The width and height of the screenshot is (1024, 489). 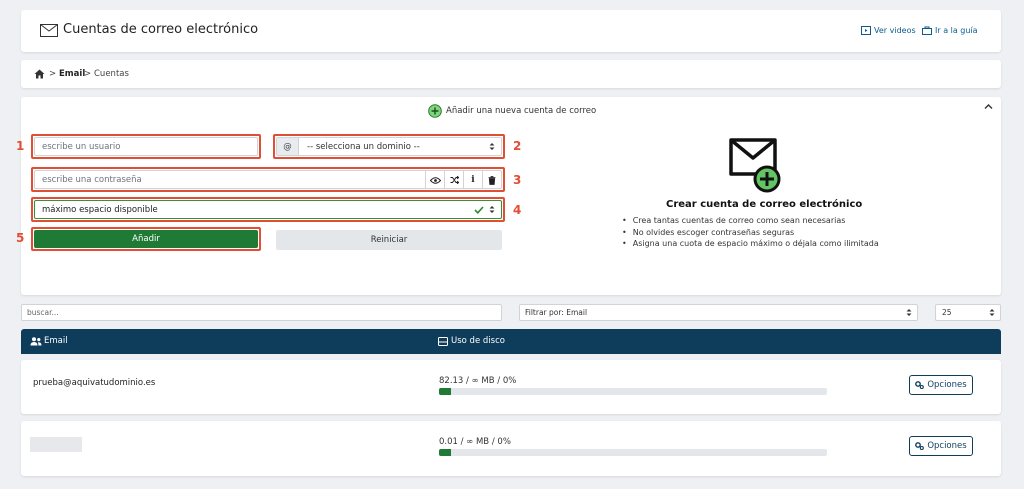 I want to click on highlight-password: i, so click(x=268, y=179).